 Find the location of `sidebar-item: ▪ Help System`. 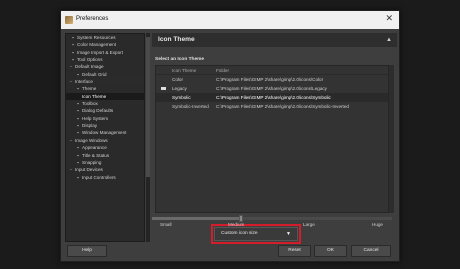

sidebar-item: ▪ Help System is located at coordinates (105, 118).